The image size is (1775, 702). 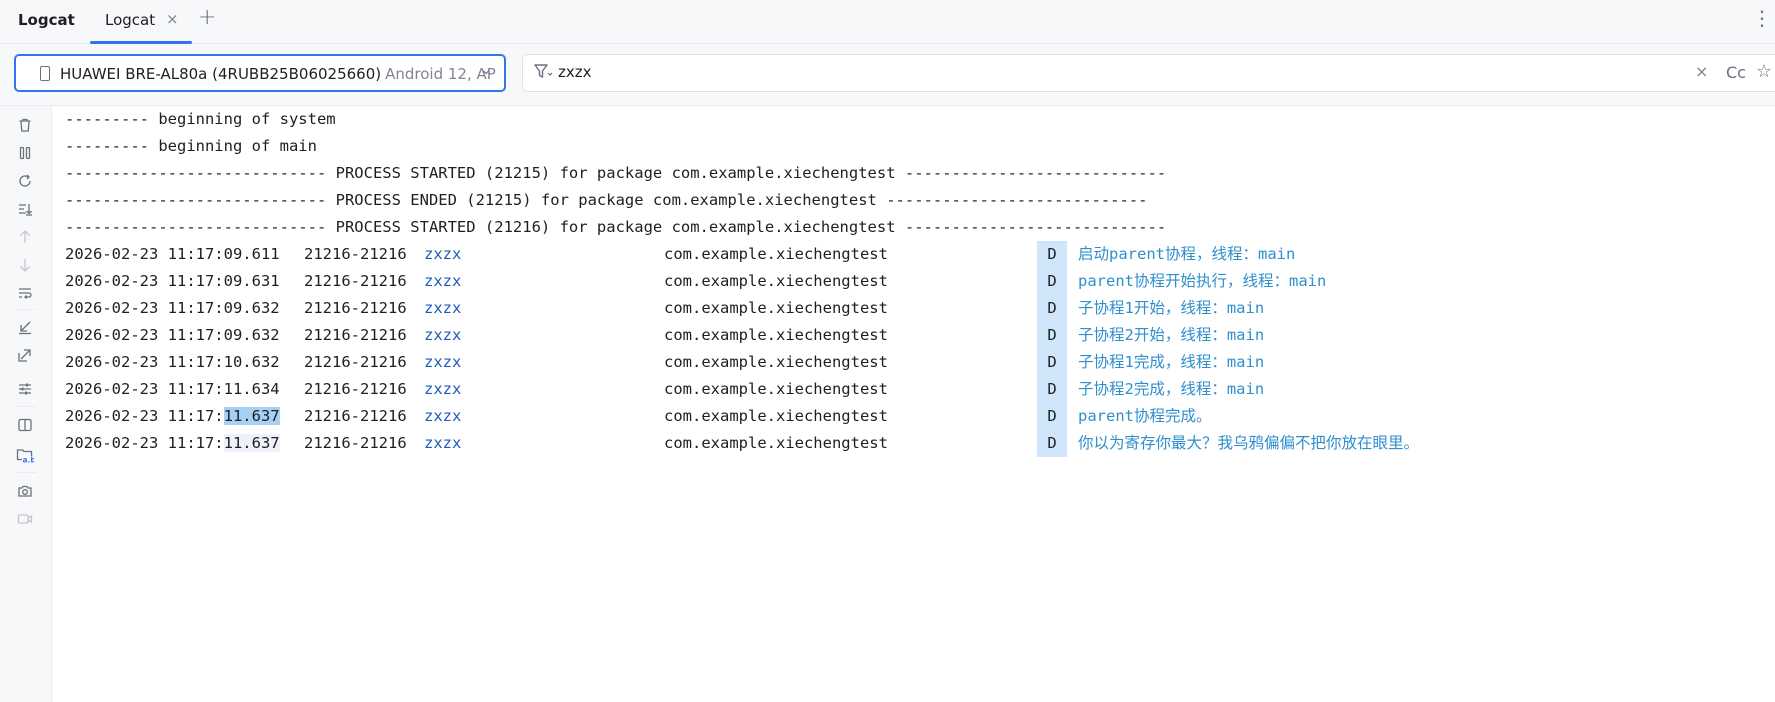 What do you see at coordinates (25, 327) in the screenshot?
I see `import-icon` at bounding box center [25, 327].